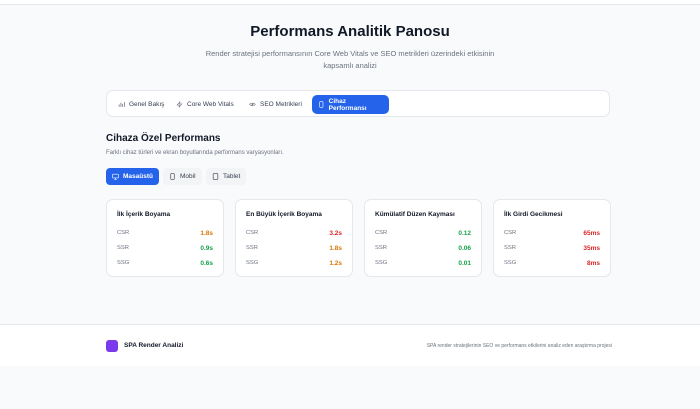 The image size is (700, 409). What do you see at coordinates (464, 248) in the screenshot?
I see `metric-row-value: 0.06` at bounding box center [464, 248].